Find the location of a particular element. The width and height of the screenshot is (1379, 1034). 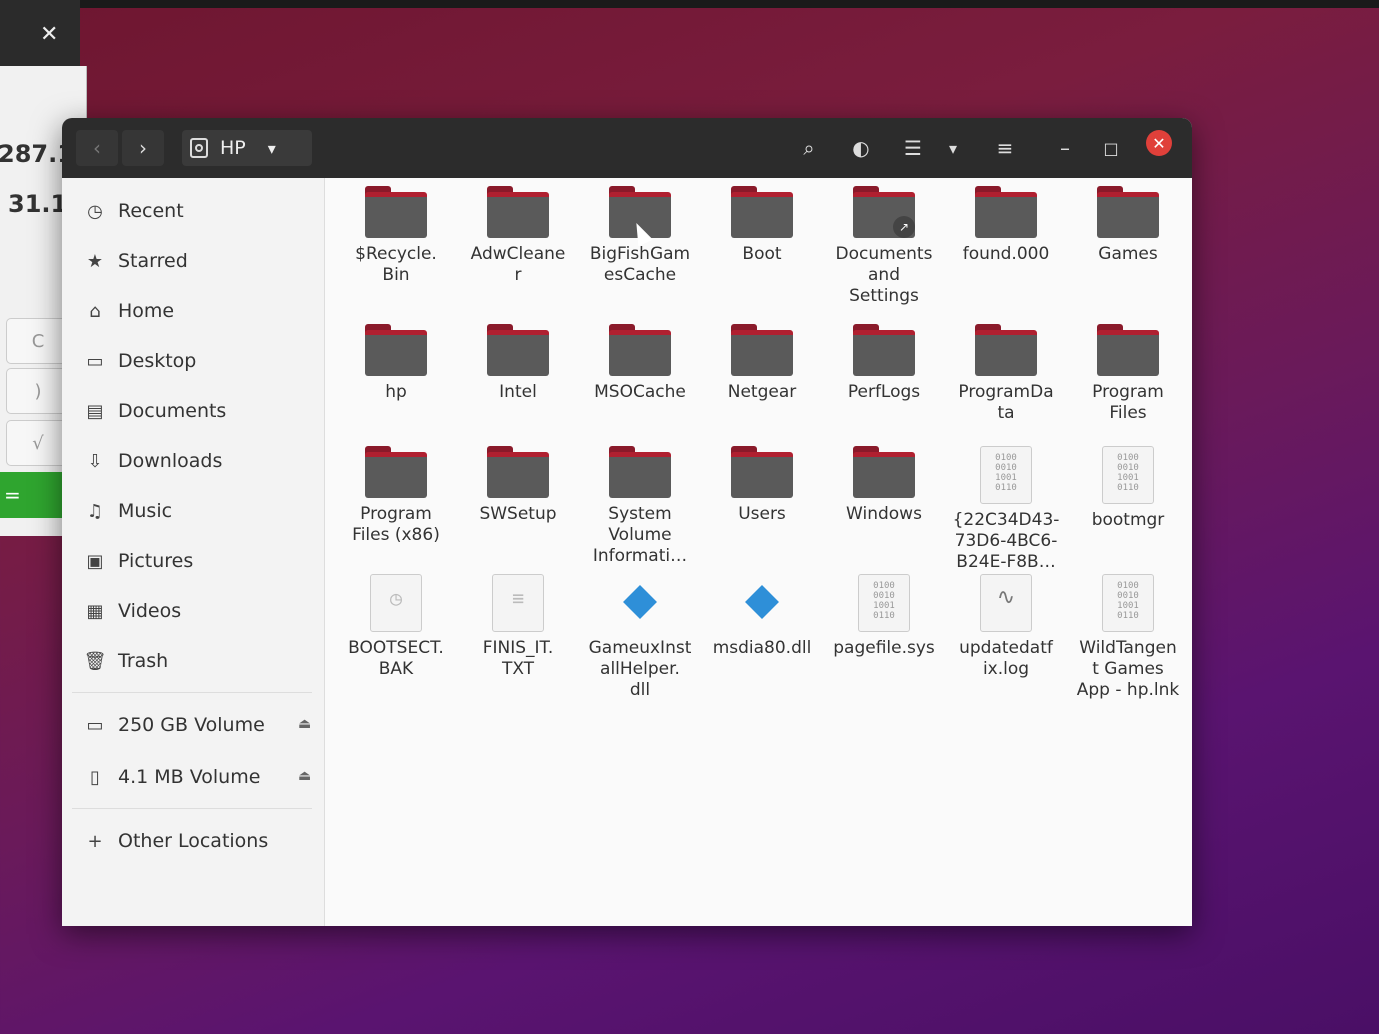

sidebar-item-home: ⌂ Home is located at coordinates (128, 311).